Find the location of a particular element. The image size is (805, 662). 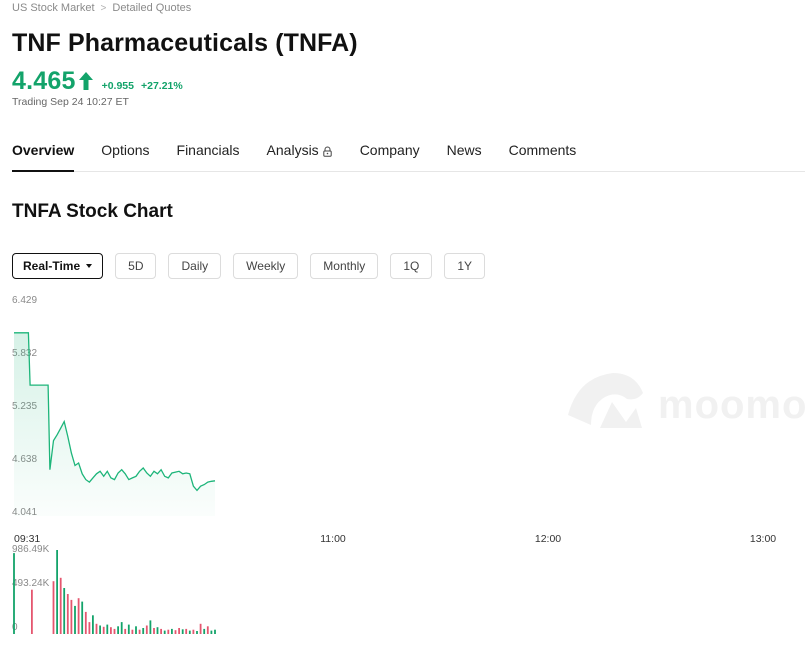

price-row: 4.465 +0.955 +27.21% is located at coordinates (97, 81).